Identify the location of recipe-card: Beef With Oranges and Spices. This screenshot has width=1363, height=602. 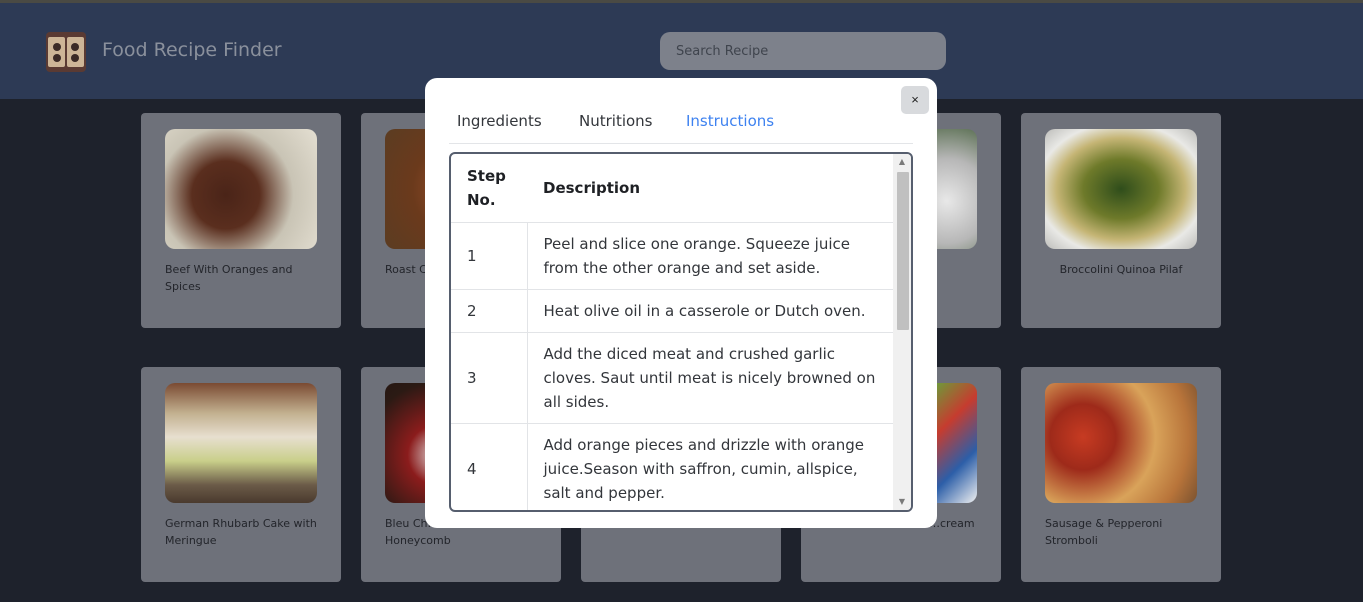
(241, 220).